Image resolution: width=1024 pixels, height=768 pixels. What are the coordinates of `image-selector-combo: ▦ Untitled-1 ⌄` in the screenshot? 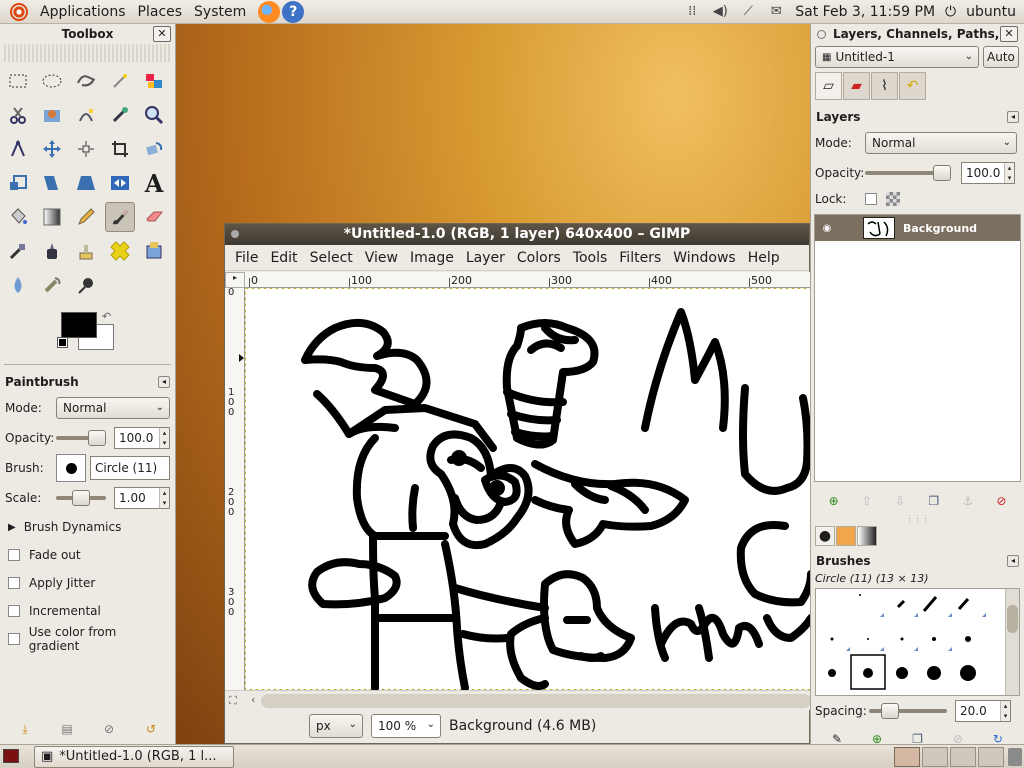 It's located at (897, 57).